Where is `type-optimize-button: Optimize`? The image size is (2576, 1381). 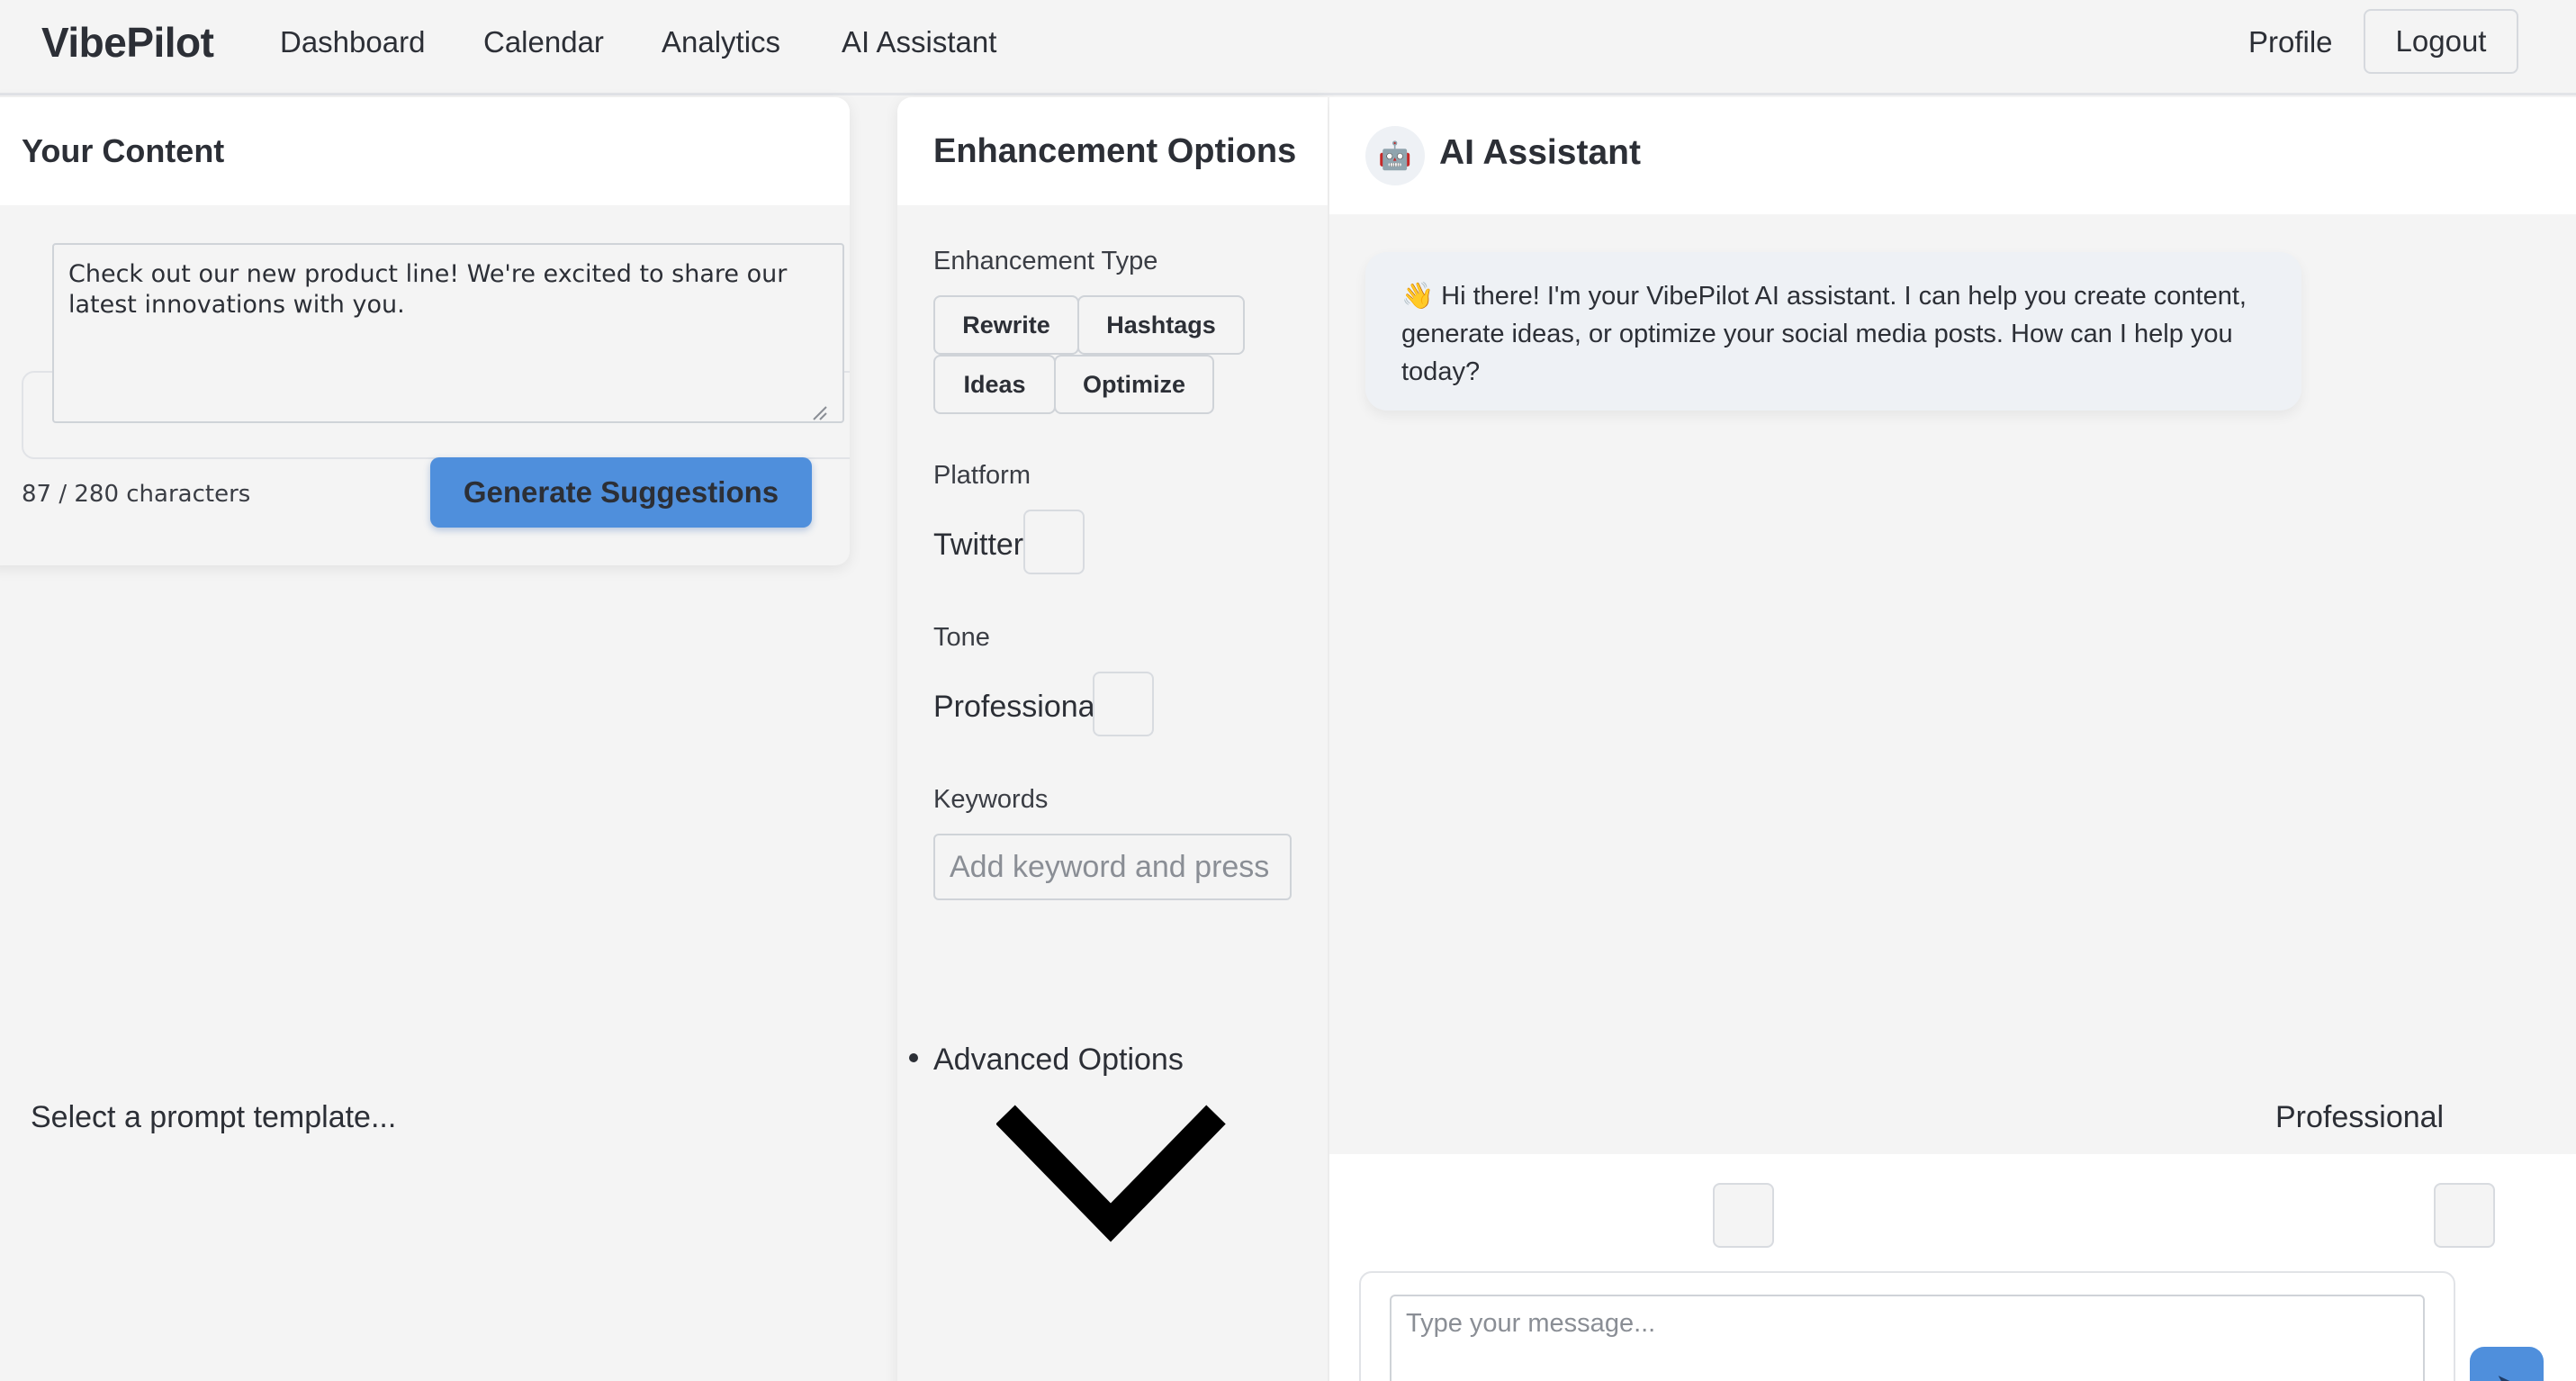 type-optimize-button: Optimize is located at coordinates (1134, 384).